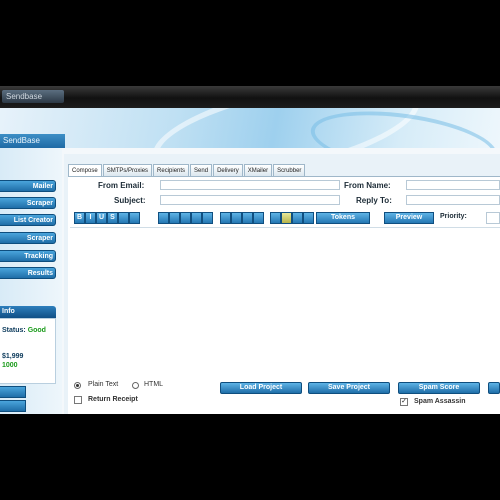 This screenshot has height=500, width=500. Describe the element at coordinates (367, 185) in the screenshot. I see `from-name-label: From Name:` at that location.